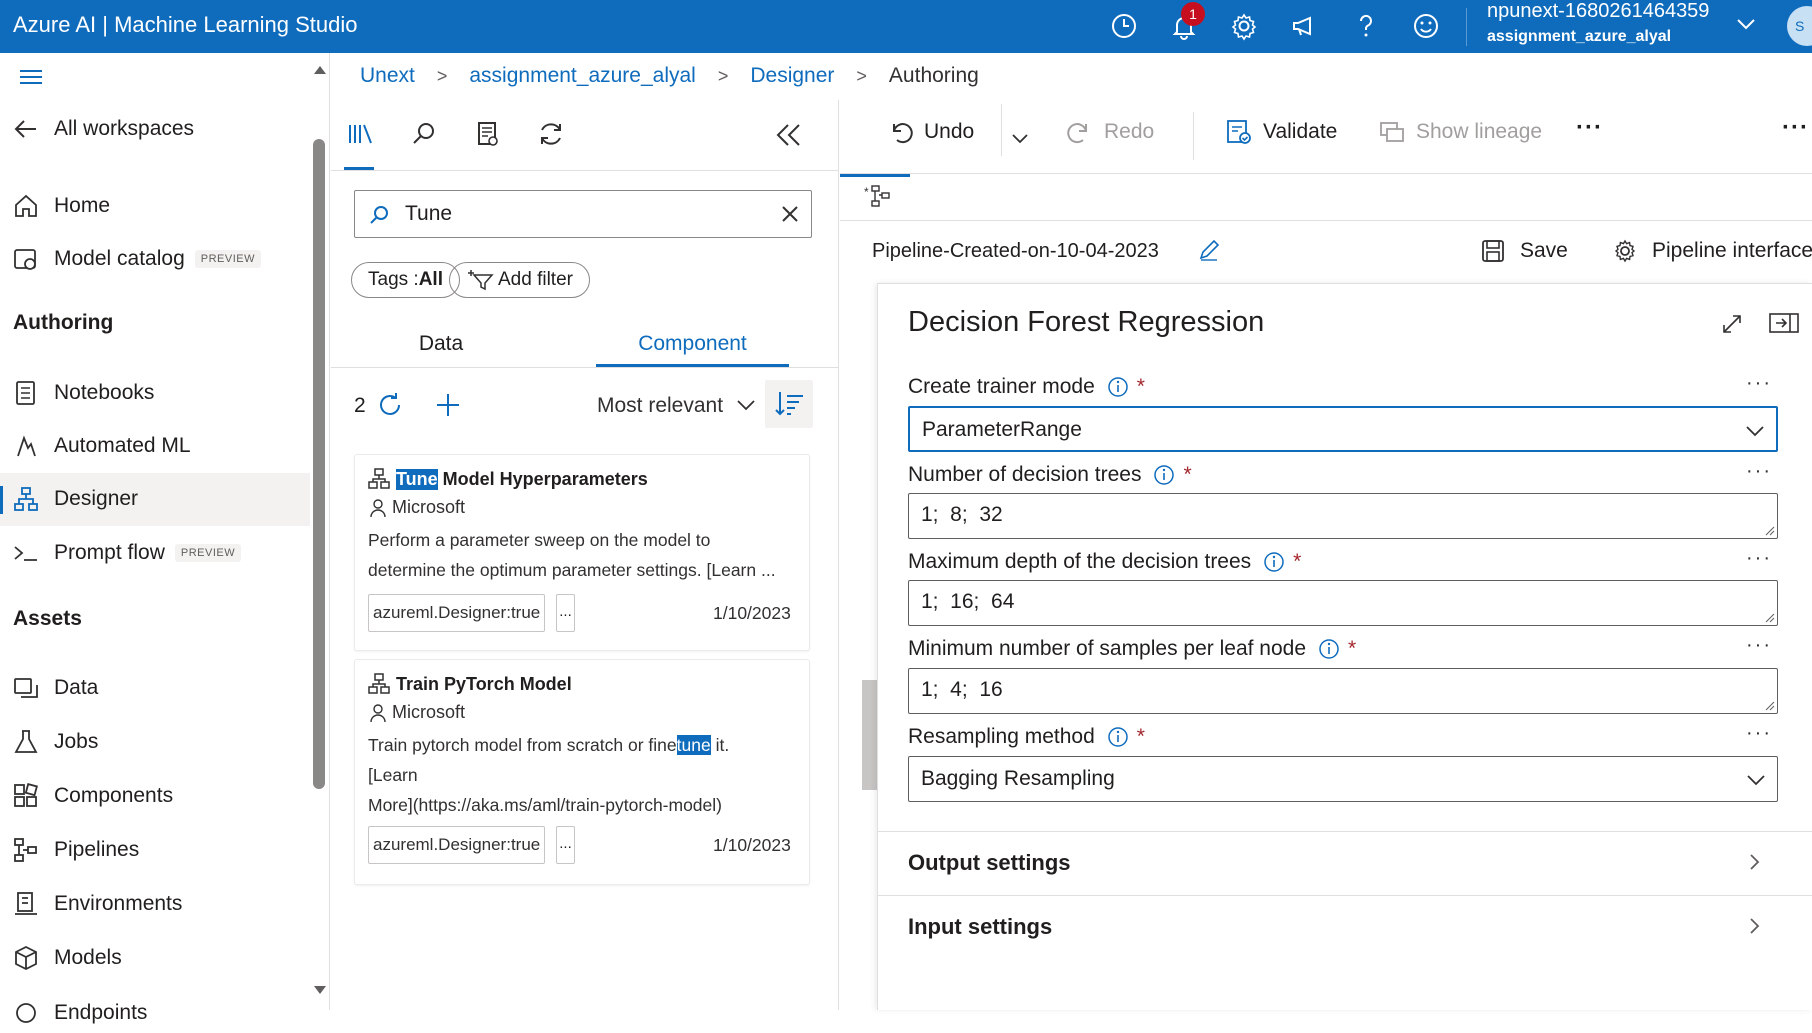 Image resolution: width=1812 pixels, height=1033 pixels. I want to click on redo-button: Redo, so click(1110, 132).